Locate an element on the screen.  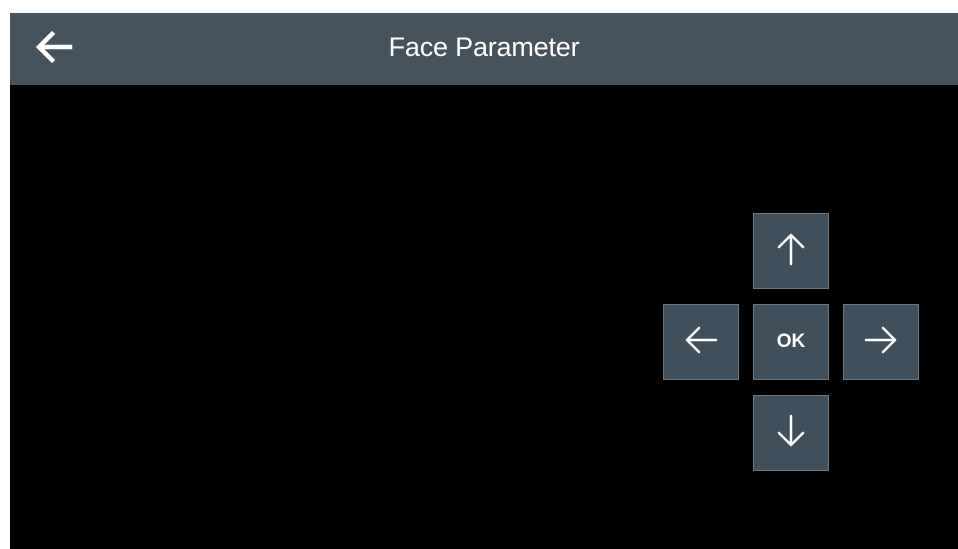
ok-label: OK is located at coordinates (791, 341).